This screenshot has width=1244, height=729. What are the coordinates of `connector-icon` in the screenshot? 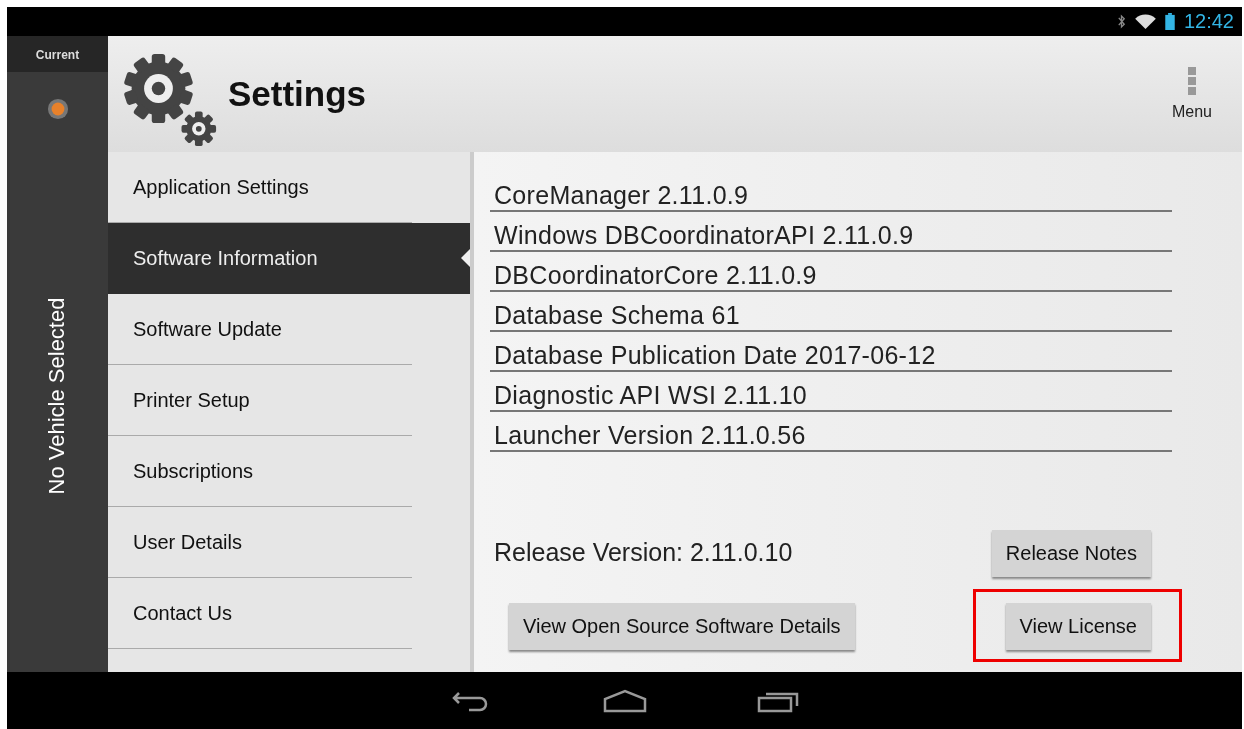 It's located at (57, 109).